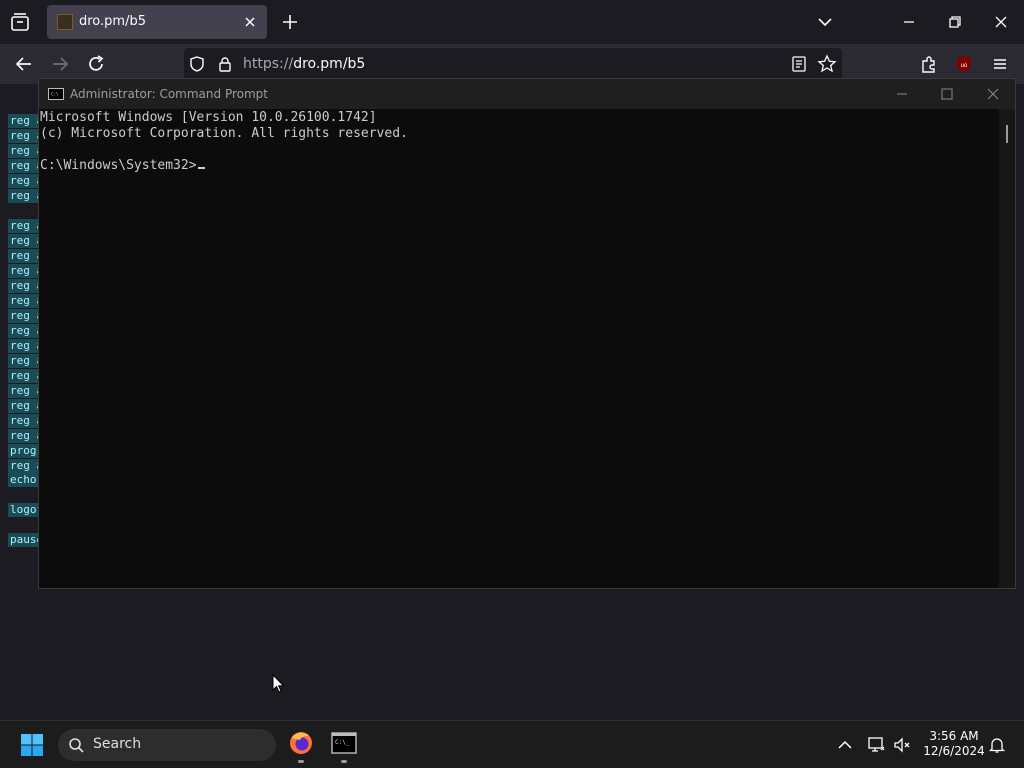 The width and height of the screenshot is (1024, 768). What do you see at coordinates (947, 94) in the screenshot?
I see `cmd-maximize-button` at bounding box center [947, 94].